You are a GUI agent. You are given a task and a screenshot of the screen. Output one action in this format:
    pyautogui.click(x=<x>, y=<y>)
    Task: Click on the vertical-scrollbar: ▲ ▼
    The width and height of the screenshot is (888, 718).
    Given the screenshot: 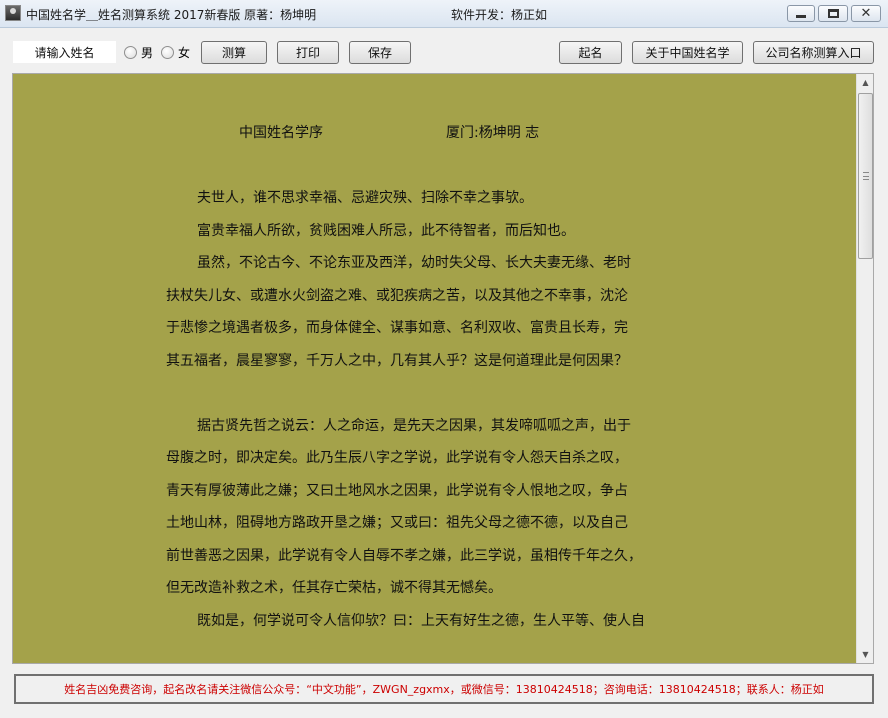 What is the action you would take?
    pyautogui.click(x=864, y=368)
    